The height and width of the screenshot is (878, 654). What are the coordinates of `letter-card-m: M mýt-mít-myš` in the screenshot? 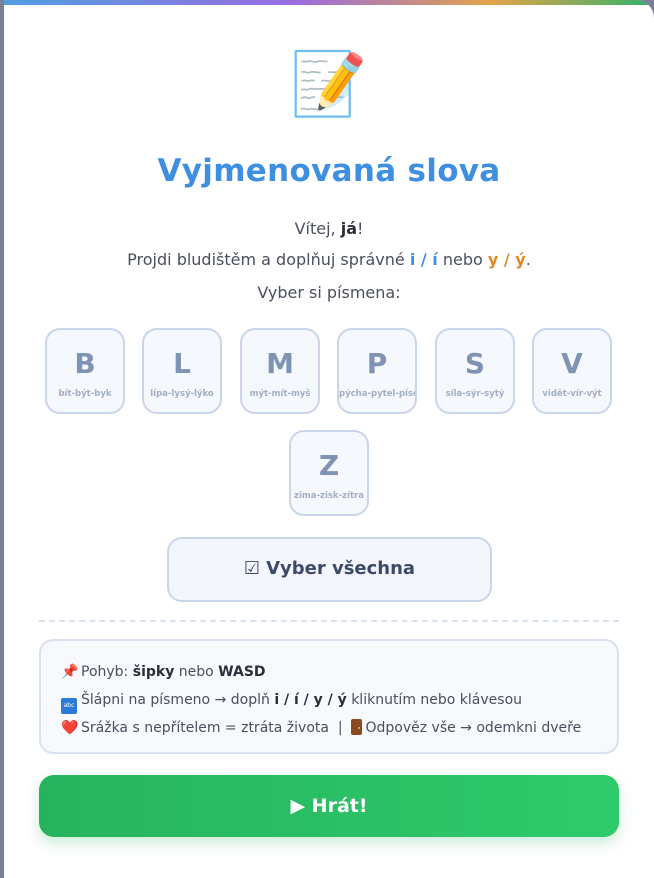 It's located at (280, 371).